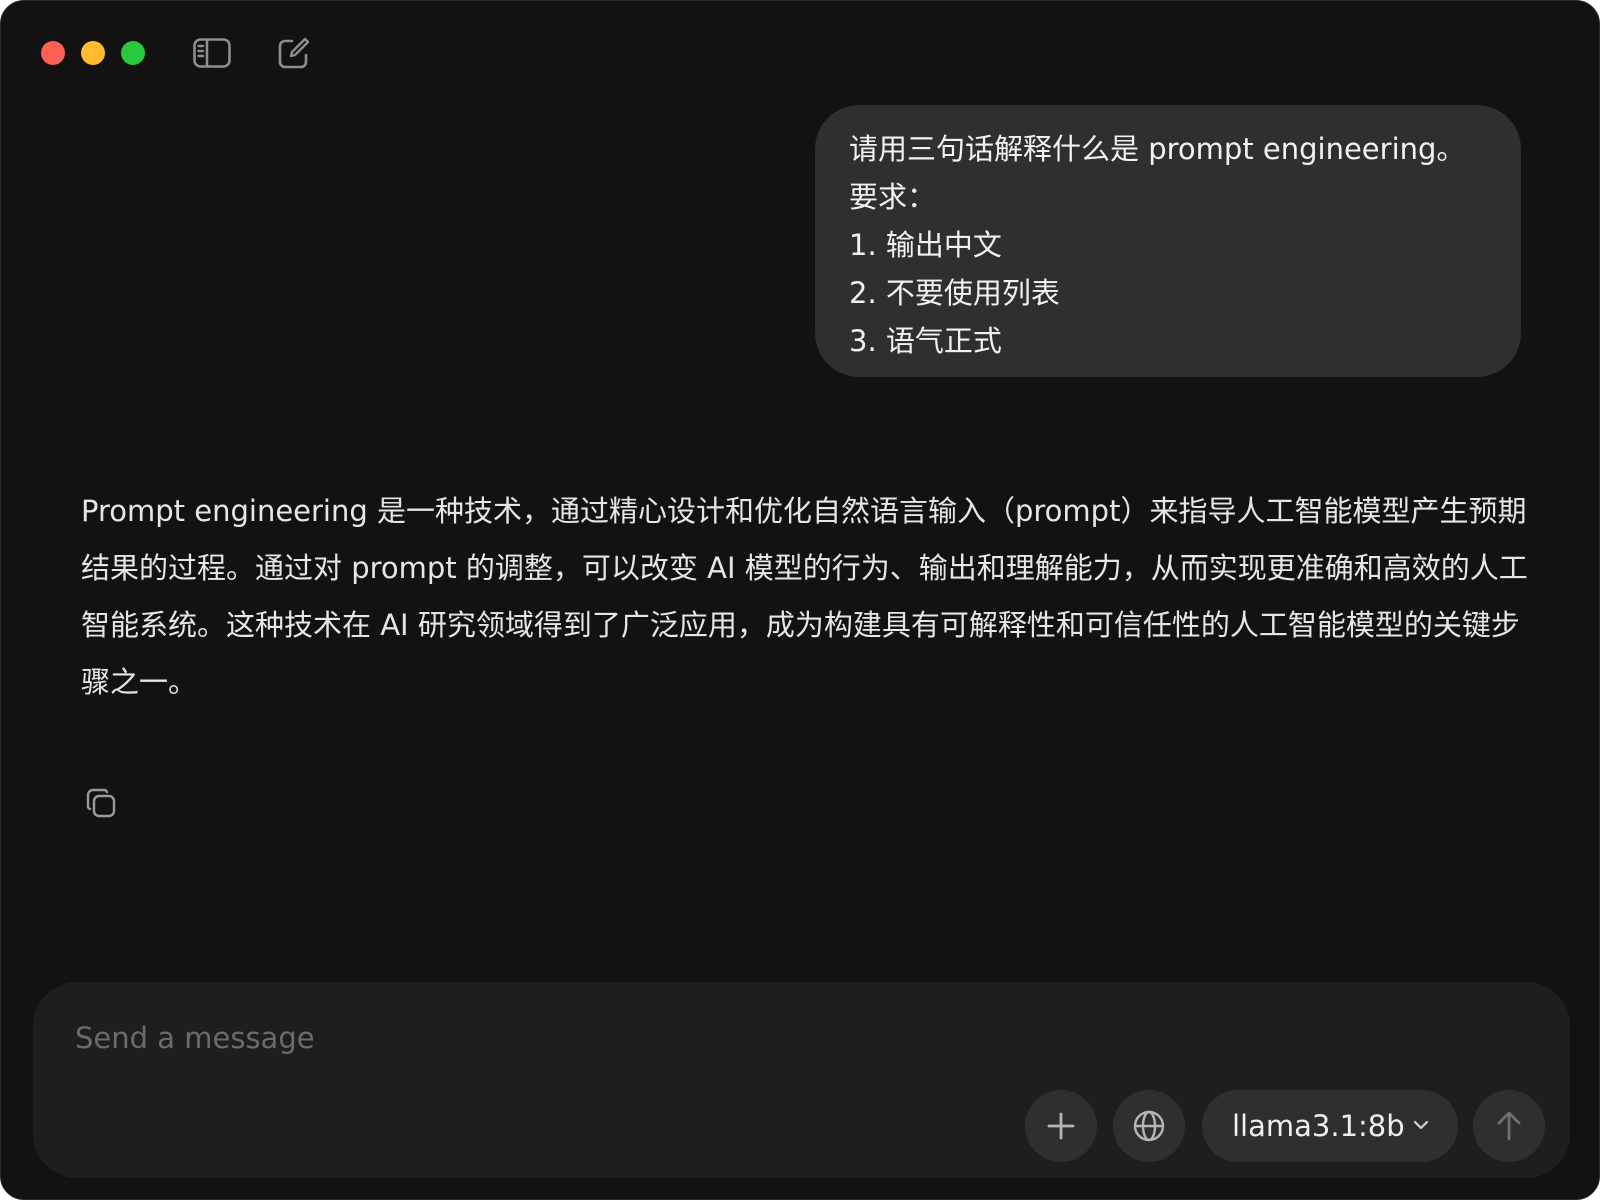  I want to click on plus-icon, so click(1061, 1126).